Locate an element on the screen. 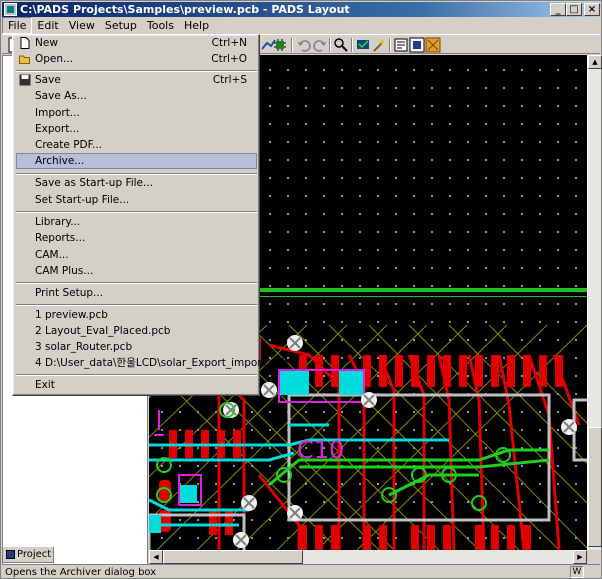 The image size is (602, 579). status-indicator: W is located at coordinates (577, 572).